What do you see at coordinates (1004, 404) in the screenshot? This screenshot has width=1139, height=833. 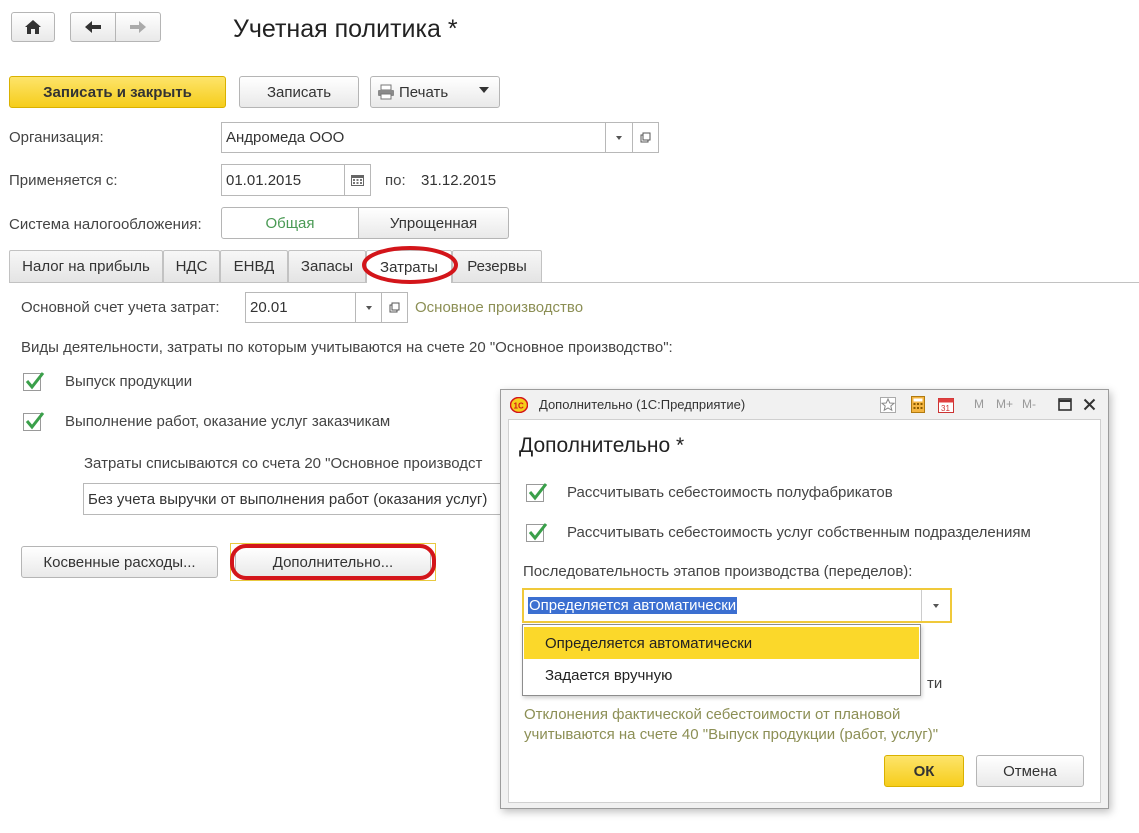 I see `memory-plus-icon: M+` at bounding box center [1004, 404].